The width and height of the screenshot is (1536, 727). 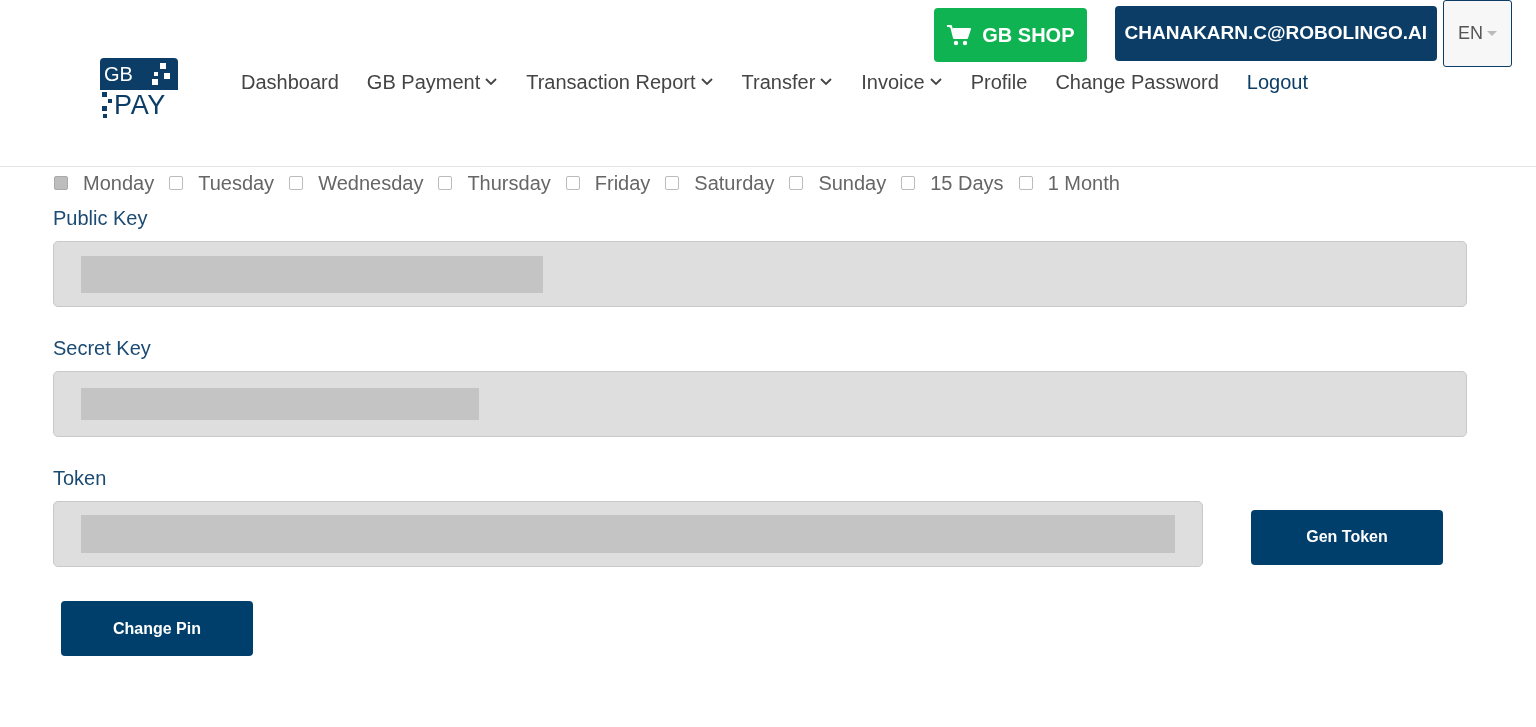 I want to click on nav-link: Dashboard, so click(x=290, y=82).